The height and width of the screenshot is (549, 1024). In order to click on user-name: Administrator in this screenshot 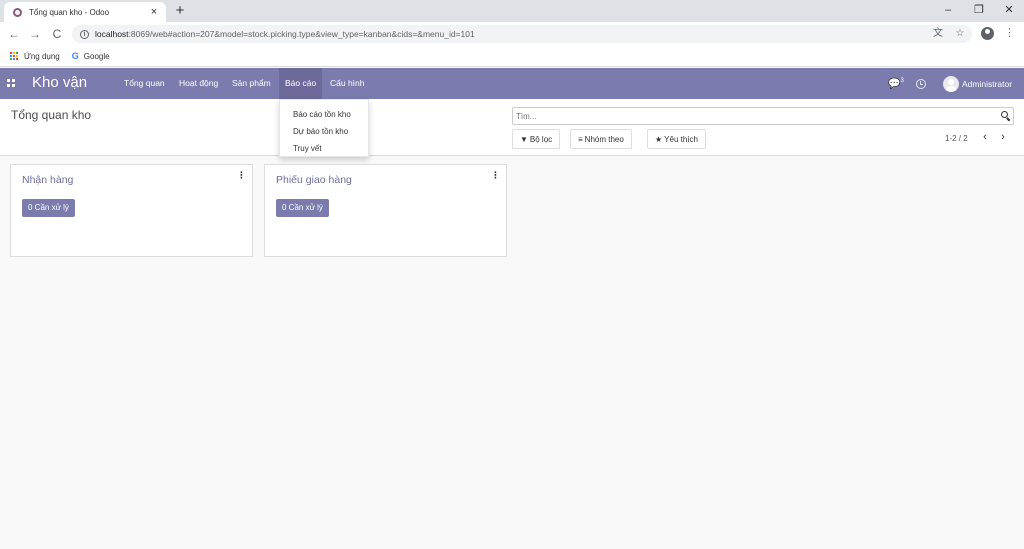, I will do `click(987, 83)`.